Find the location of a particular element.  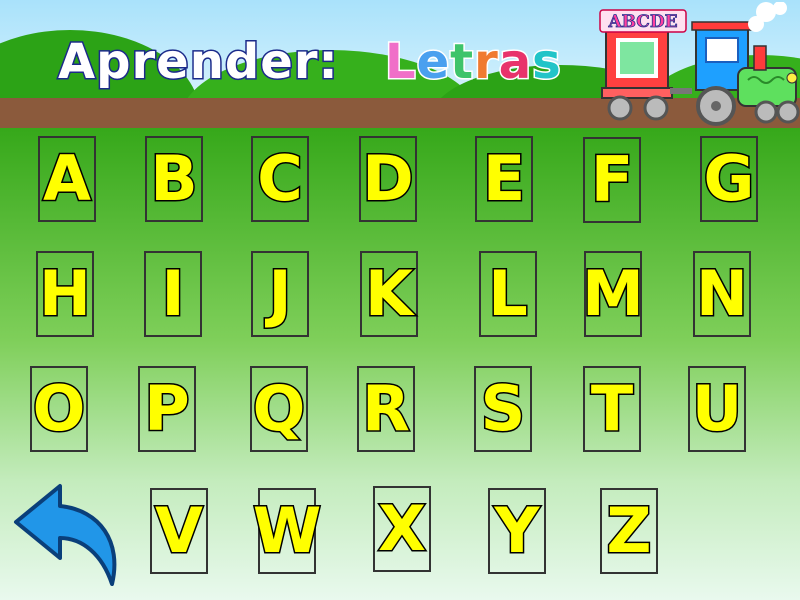

letter-tile-r: R is located at coordinates (386, 409).